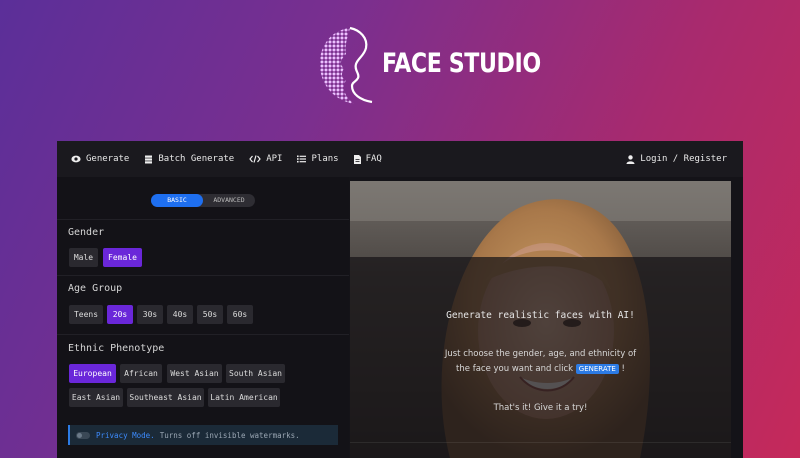 This screenshot has width=800, height=458. I want to click on mode-advanced: ADVANCED, so click(229, 200).